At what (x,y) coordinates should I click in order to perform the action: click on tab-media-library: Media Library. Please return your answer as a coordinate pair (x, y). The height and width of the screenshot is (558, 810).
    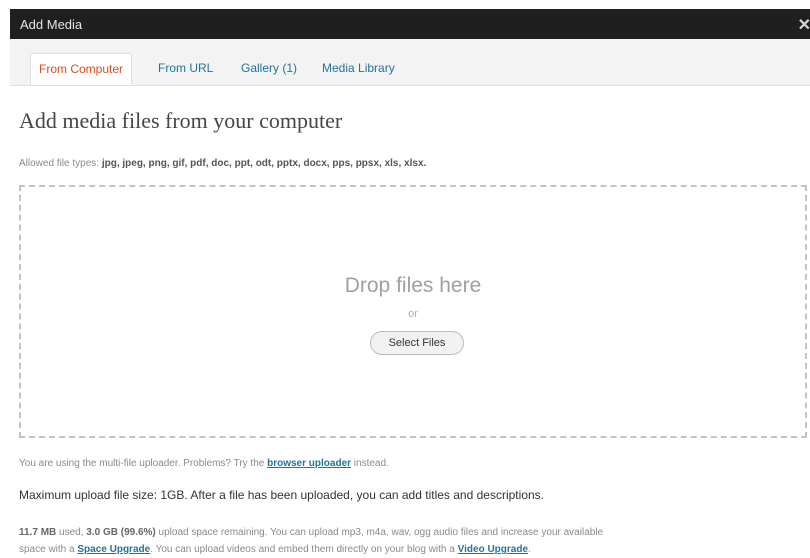
    Looking at the image, I should click on (358, 69).